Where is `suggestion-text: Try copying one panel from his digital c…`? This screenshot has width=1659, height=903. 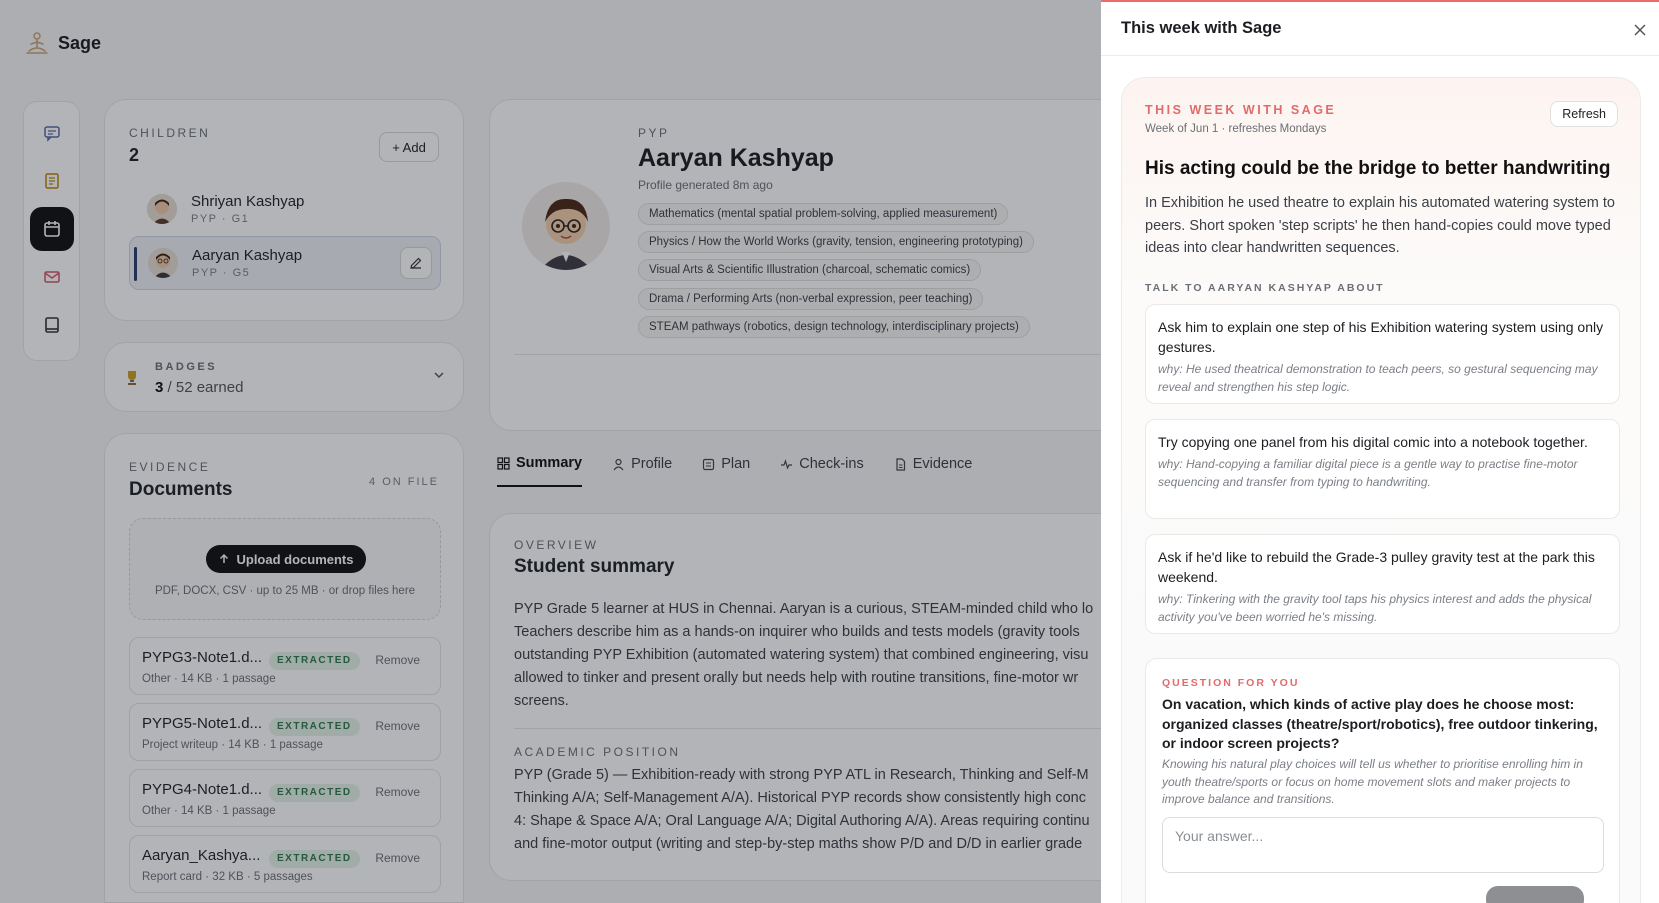 suggestion-text: Try copying one panel from his digital c… is located at coordinates (1373, 442).